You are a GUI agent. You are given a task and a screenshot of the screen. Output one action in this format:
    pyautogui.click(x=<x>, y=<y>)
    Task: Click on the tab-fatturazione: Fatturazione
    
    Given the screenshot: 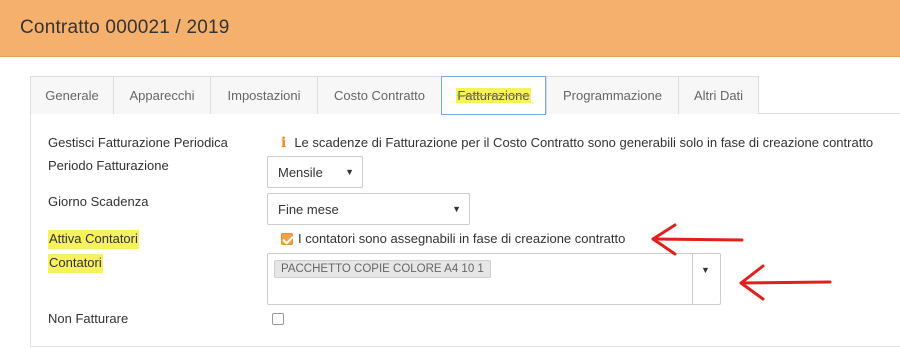 What is the action you would take?
    pyautogui.click(x=493, y=95)
    